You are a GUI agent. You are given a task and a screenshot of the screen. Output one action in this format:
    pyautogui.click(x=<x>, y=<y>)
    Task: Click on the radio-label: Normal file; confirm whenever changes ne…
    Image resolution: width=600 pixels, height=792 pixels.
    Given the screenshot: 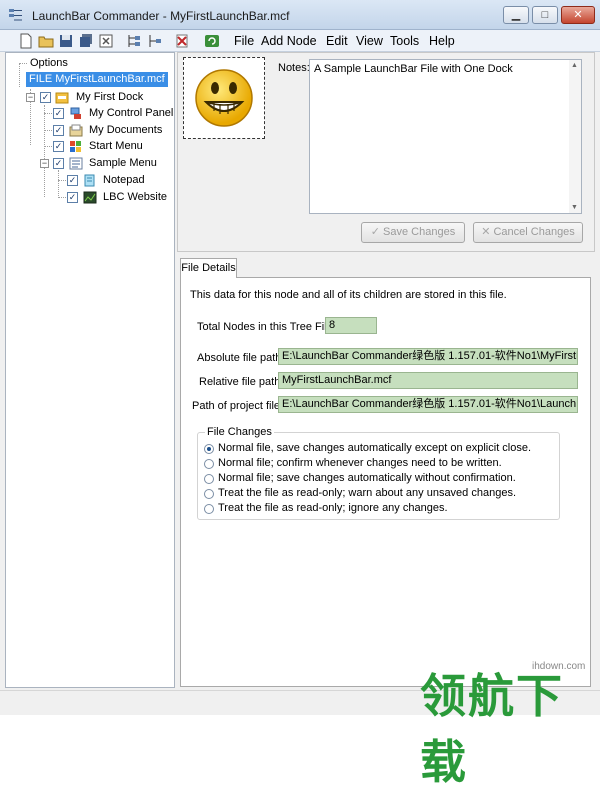 What is the action you would take?
    pyautogui.click(x=360, y=463)
    